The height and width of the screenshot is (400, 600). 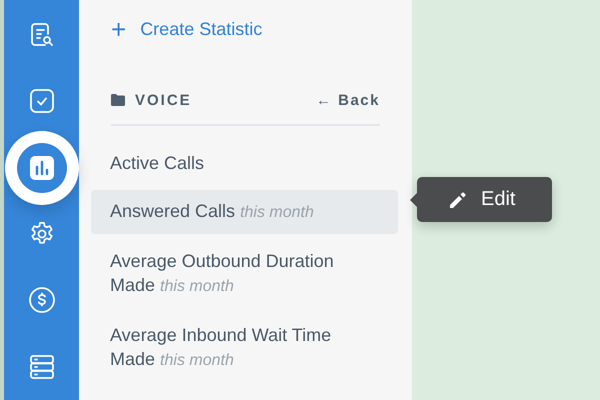 What do you see at coordinates (41, 35) in the screenshot?
I see `document-search-icon` at bounding box center [41, 35].